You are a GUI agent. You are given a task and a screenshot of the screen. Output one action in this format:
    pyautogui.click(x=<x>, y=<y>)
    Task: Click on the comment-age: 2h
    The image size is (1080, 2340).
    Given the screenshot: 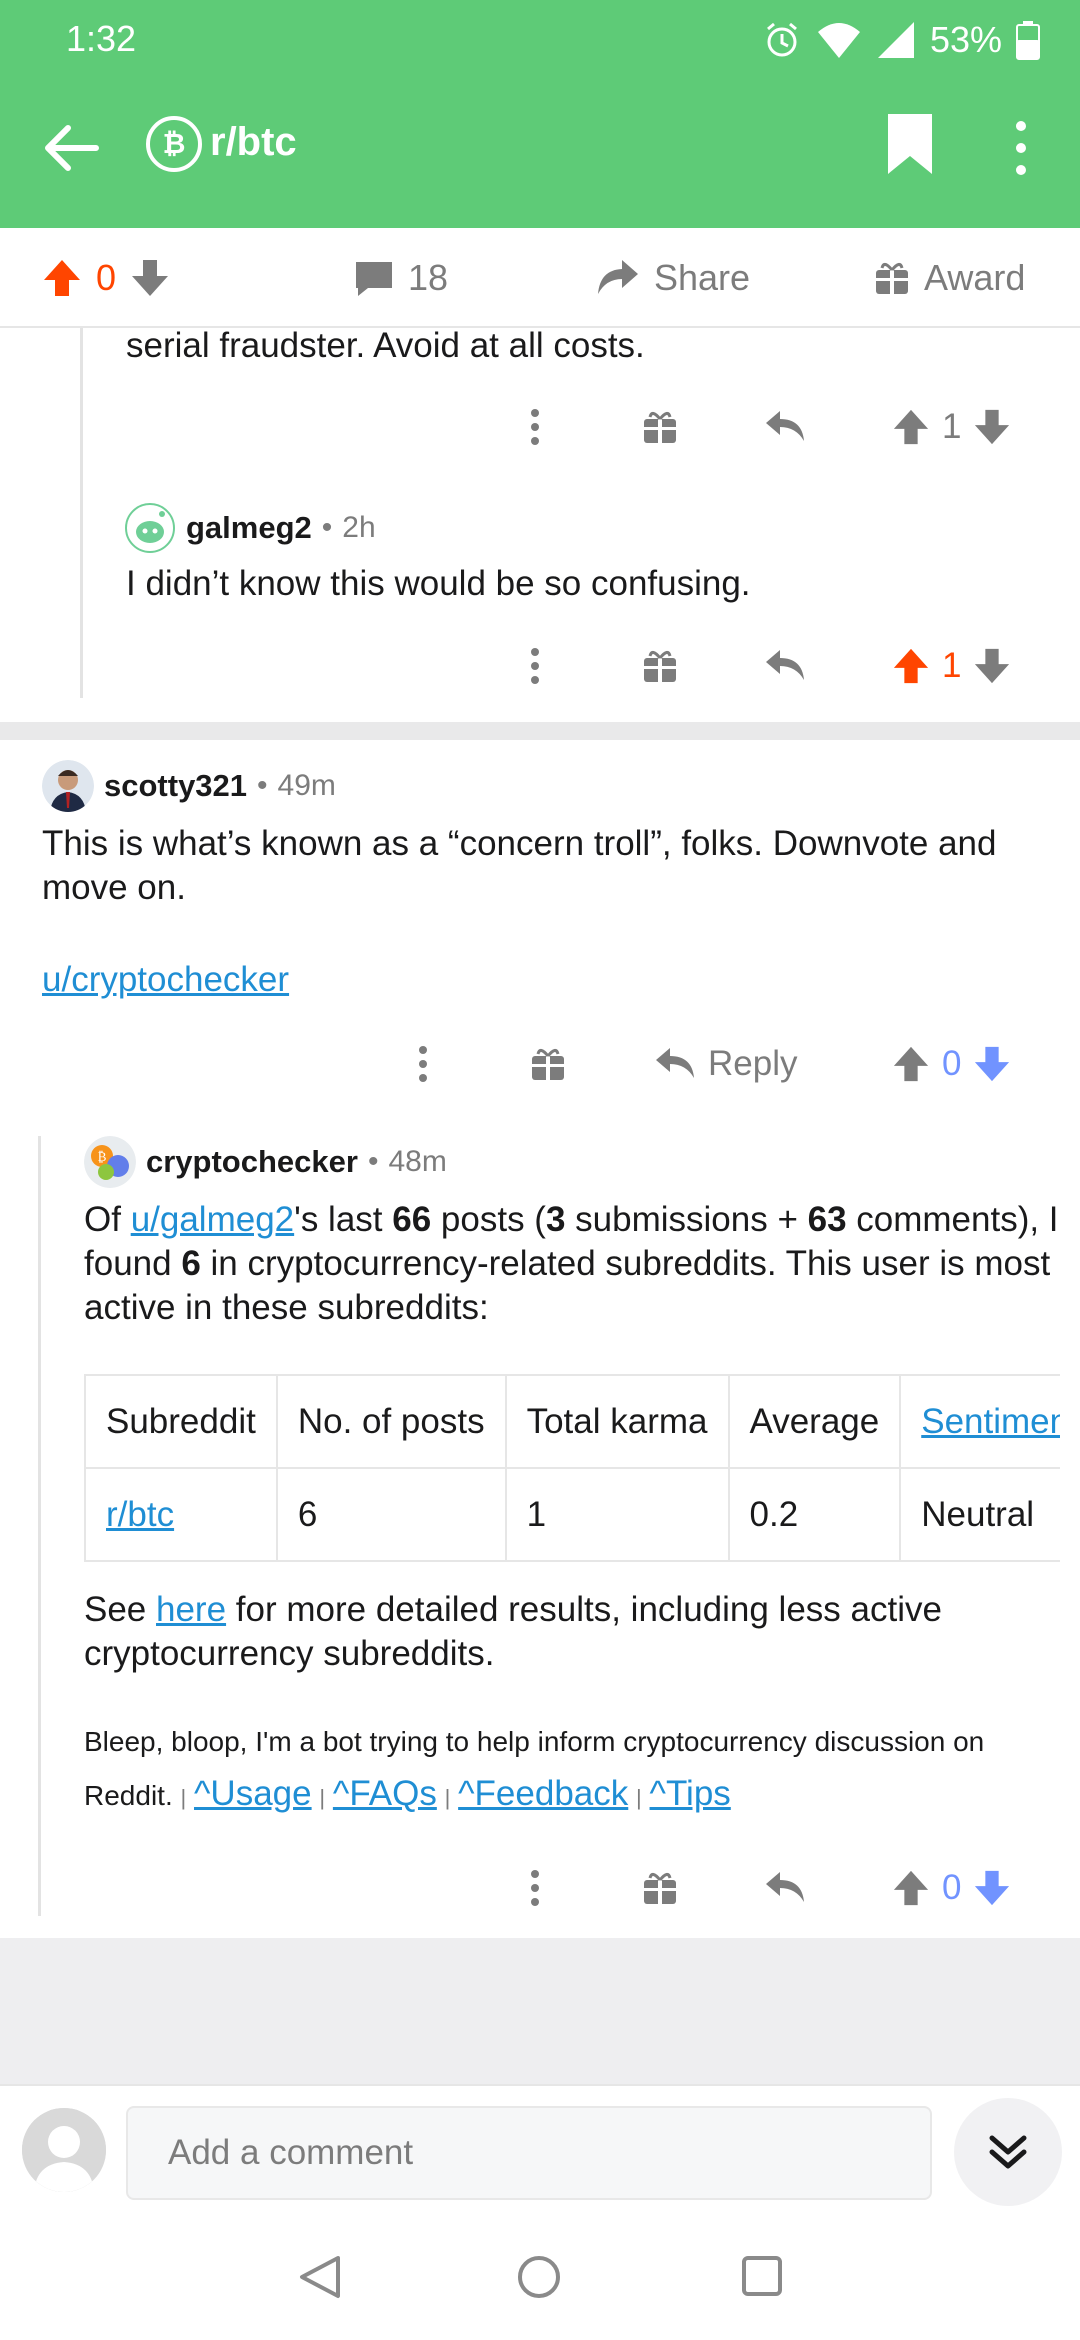 What is the action you would take?
    pyautogui.click(x=359, y=527)
    